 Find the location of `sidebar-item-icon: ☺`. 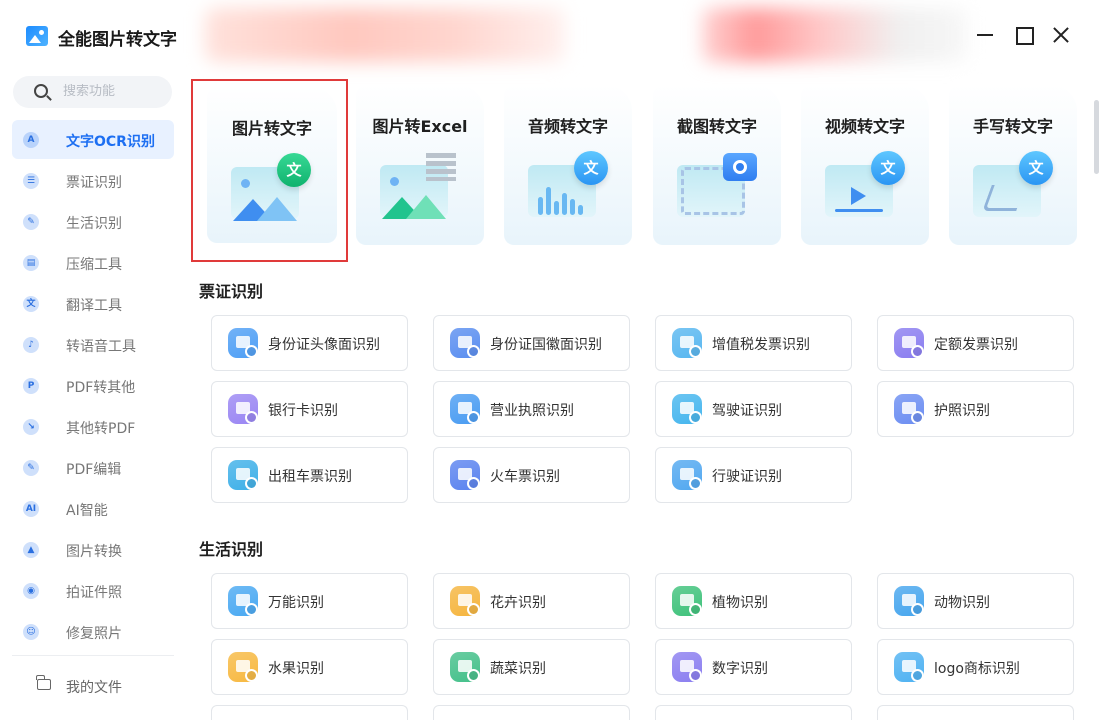

sidebar-item-icon: ☺ is located at coordinates (31, 632).